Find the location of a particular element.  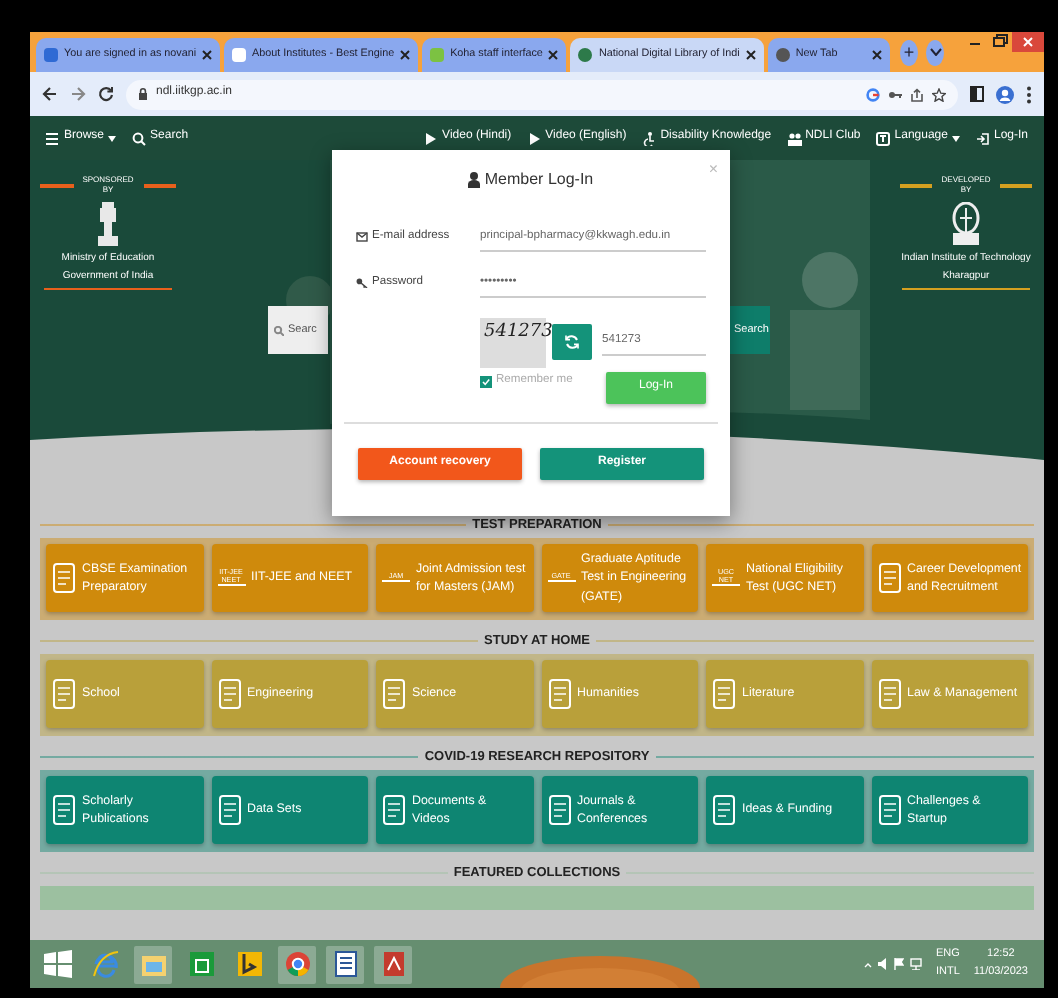

chrome-button is located at coordinates (297, 964).